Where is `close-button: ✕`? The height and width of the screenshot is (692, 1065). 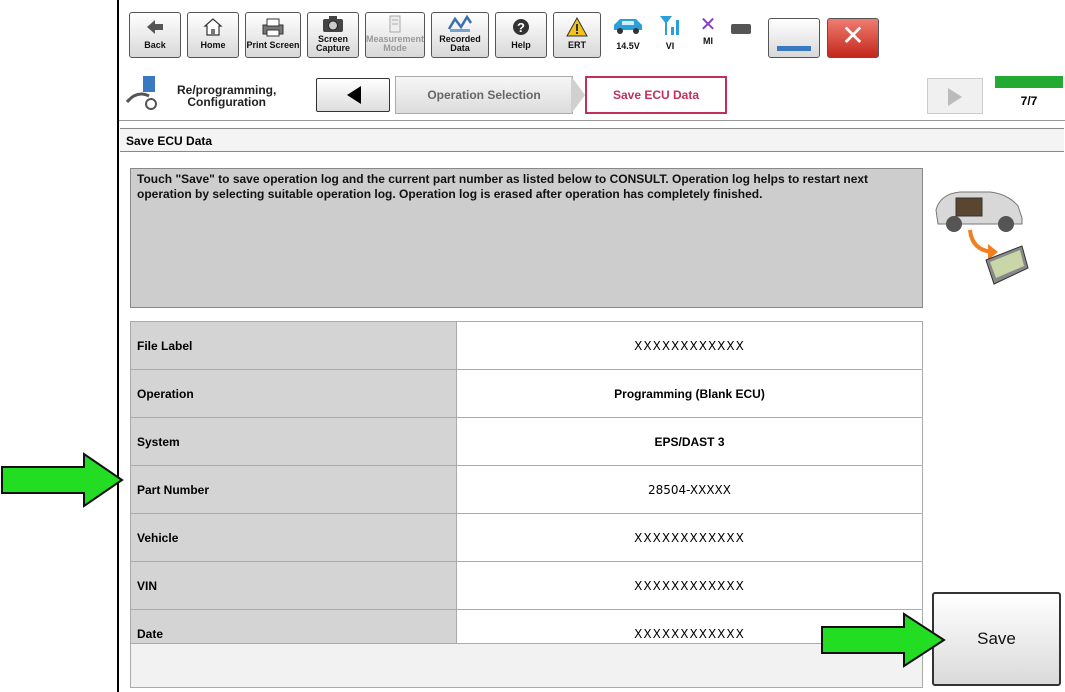 close-button: ✕ is located at coordinates (853, 38).